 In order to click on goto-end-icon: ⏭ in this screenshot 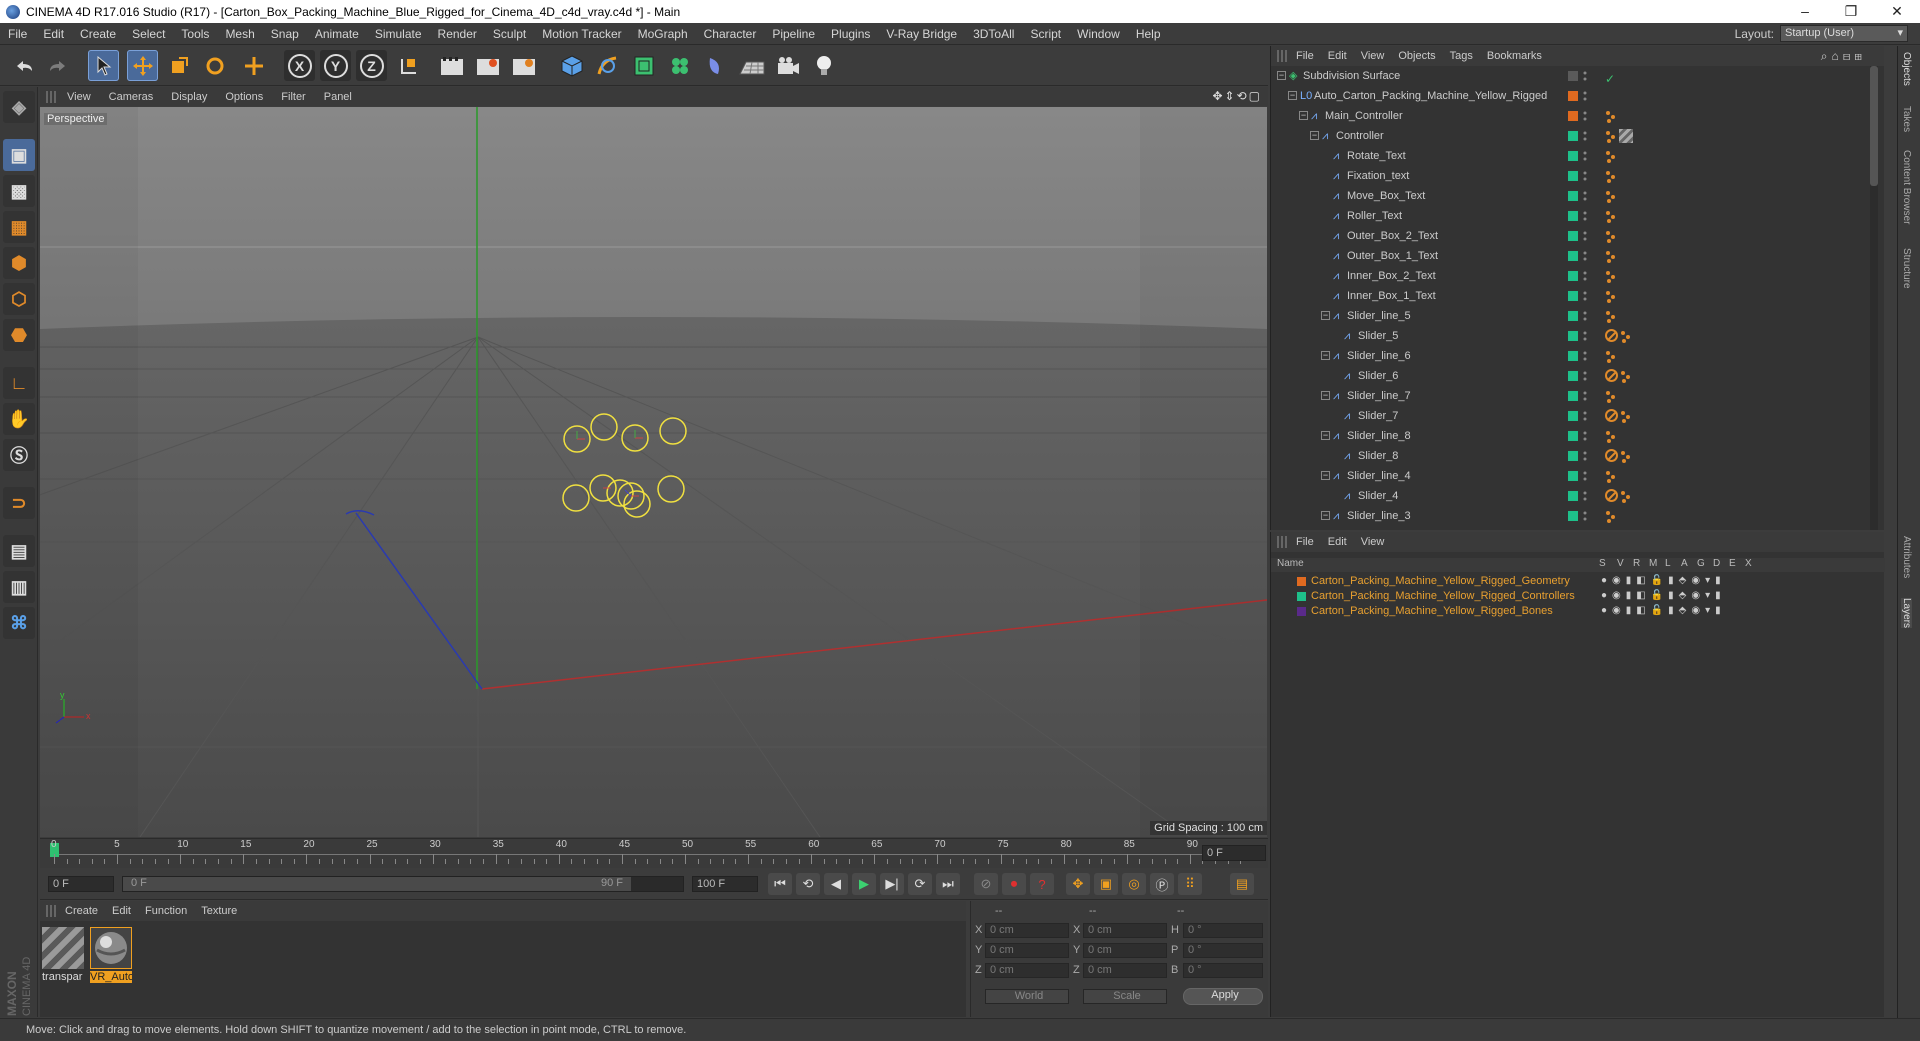, I will do `click(948, 884)`.